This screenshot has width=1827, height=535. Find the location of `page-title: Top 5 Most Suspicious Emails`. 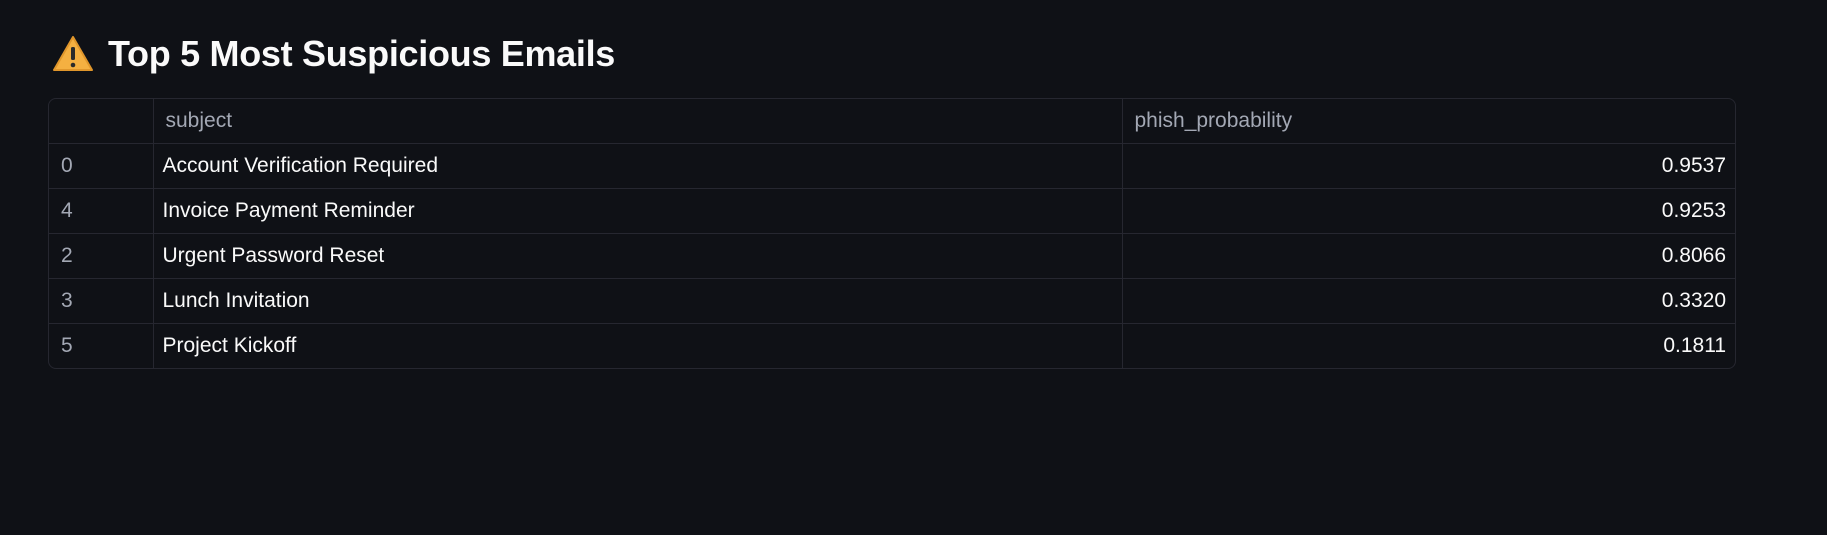

page-title: Top 5 Most Suspicious Emails is located at coordinates (362, 53).